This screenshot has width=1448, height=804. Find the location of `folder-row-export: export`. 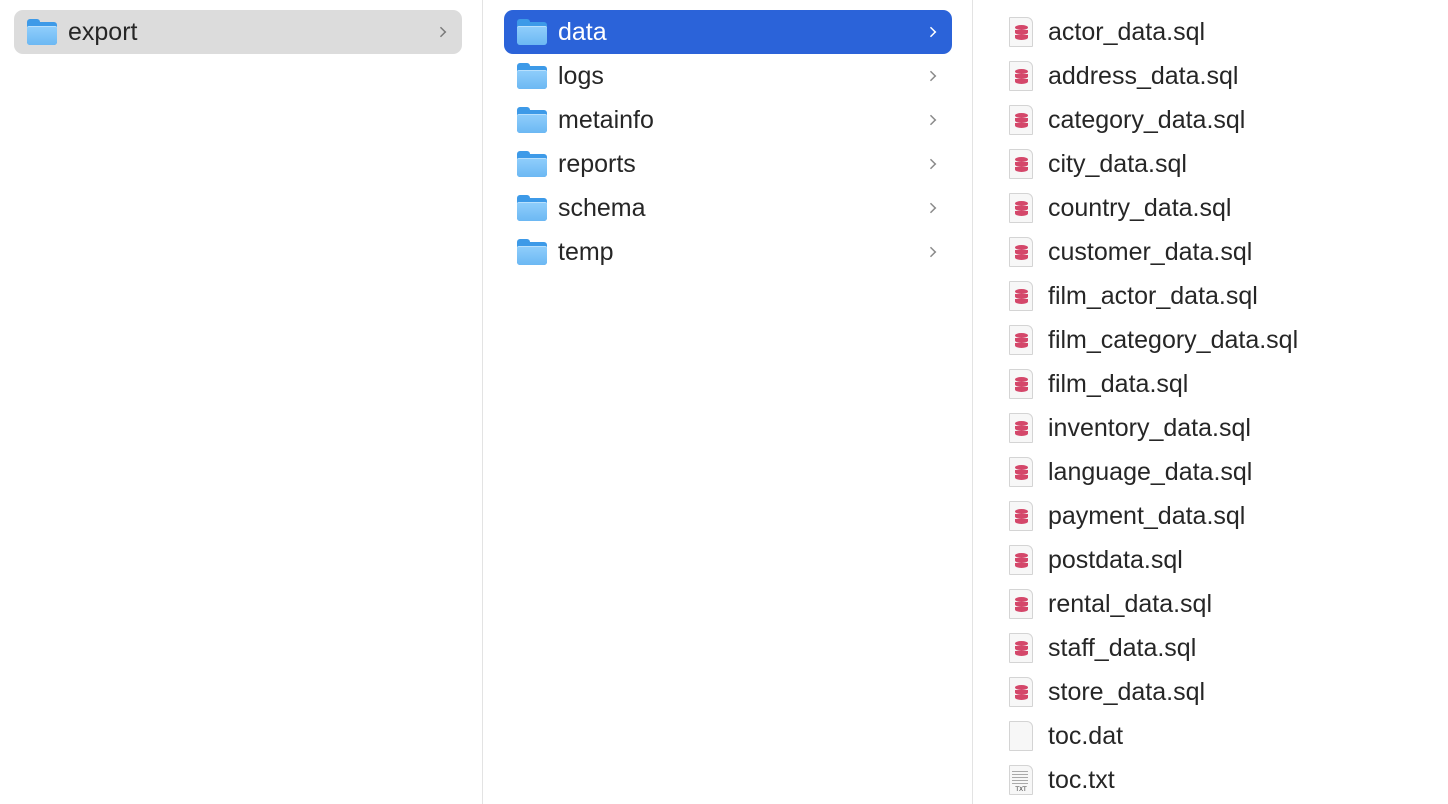

folder-row-export: export is located at coordinates (238, 32).